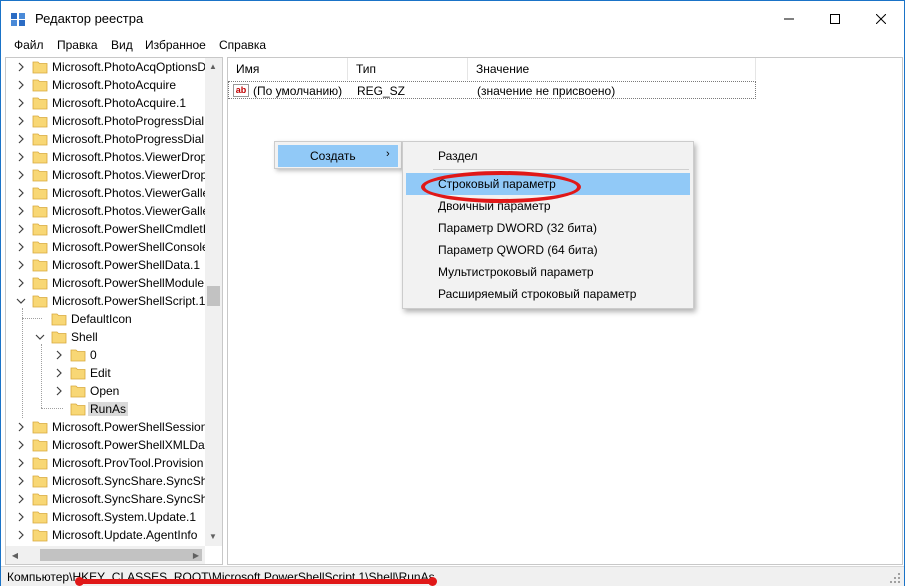  Describe the element at coordinates (106, 373) in the screenshot. I see `tree-node: Edit` at that location.